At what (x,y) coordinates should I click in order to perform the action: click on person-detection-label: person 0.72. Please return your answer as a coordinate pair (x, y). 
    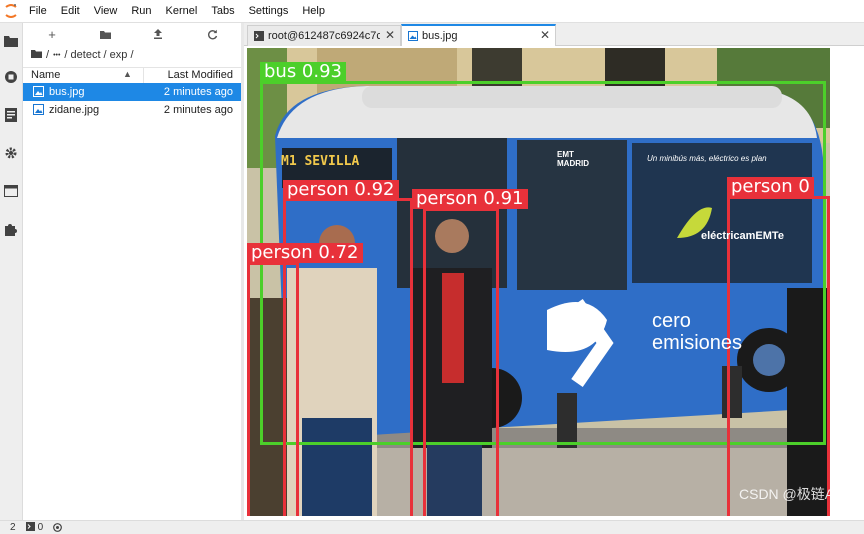
    Looking at the image, I should click on (305, 253).